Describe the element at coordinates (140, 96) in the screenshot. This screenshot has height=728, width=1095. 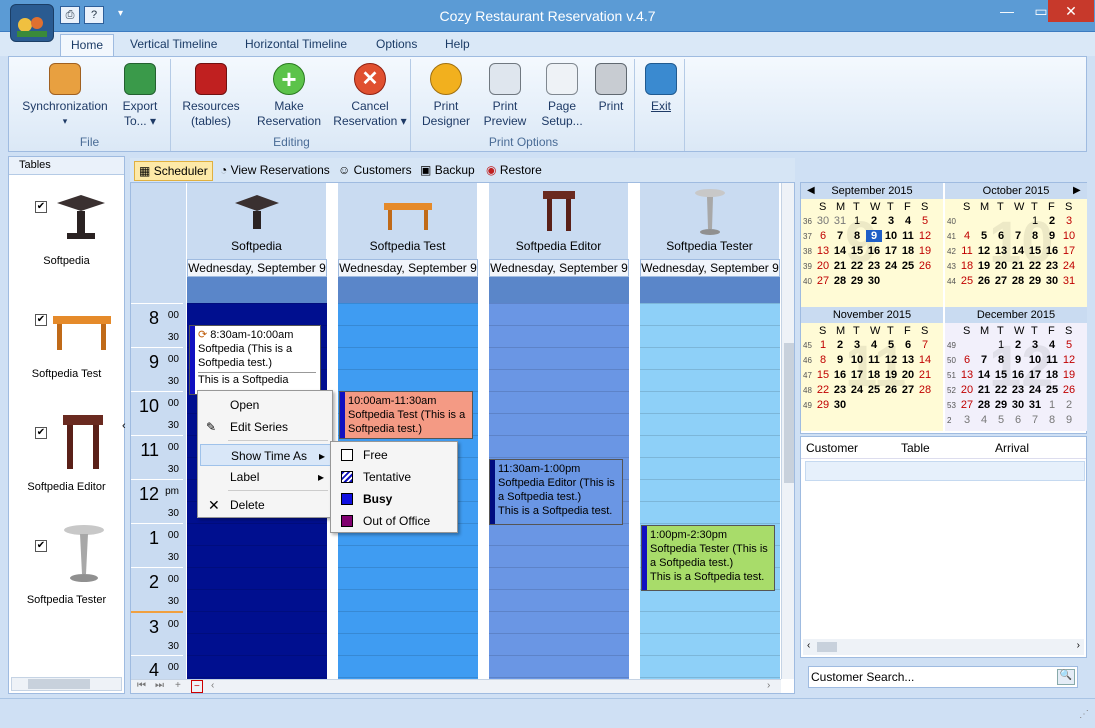
I see `export-button: Export To... ▾` at that location.